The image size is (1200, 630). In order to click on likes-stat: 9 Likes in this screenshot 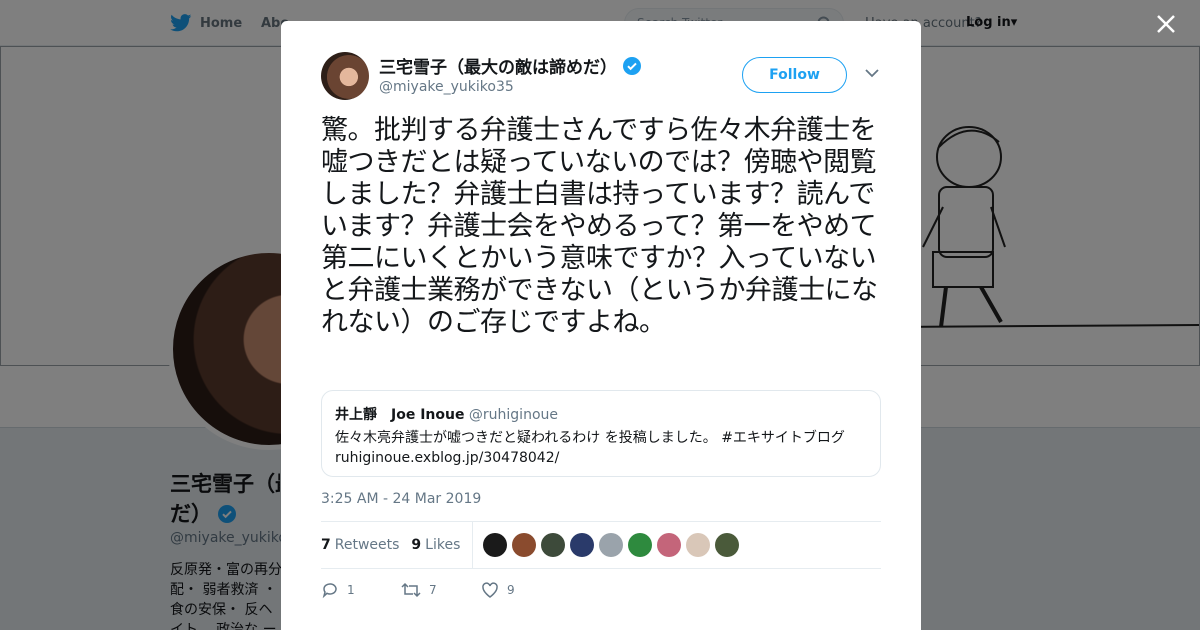, I will do `click(435, 545)`.